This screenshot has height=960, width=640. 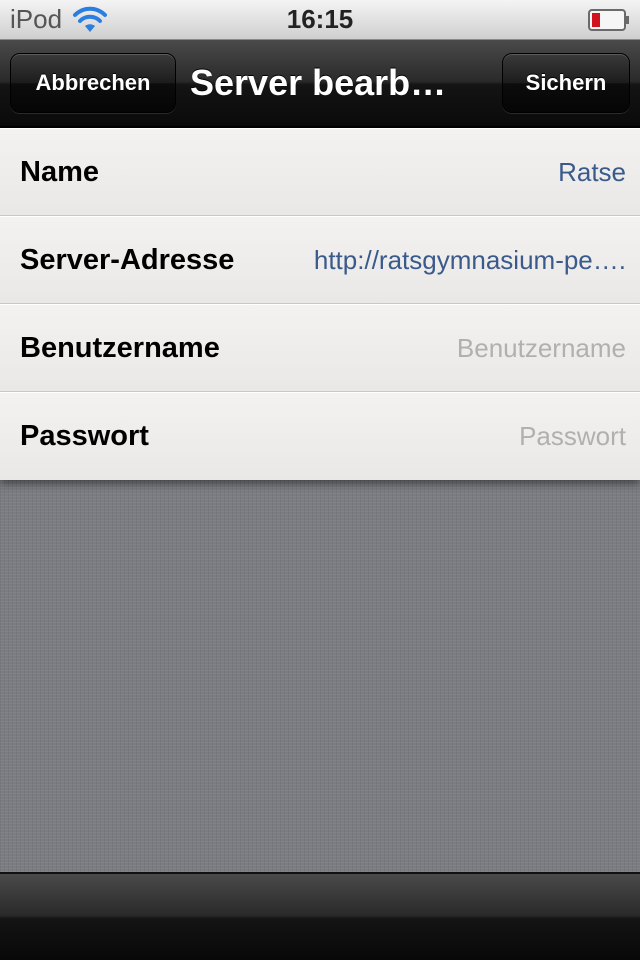 What do you see at coordinates (566, 83) in the screenshot?
I see `save-button: Sichern` at bounding box center [566, 83].